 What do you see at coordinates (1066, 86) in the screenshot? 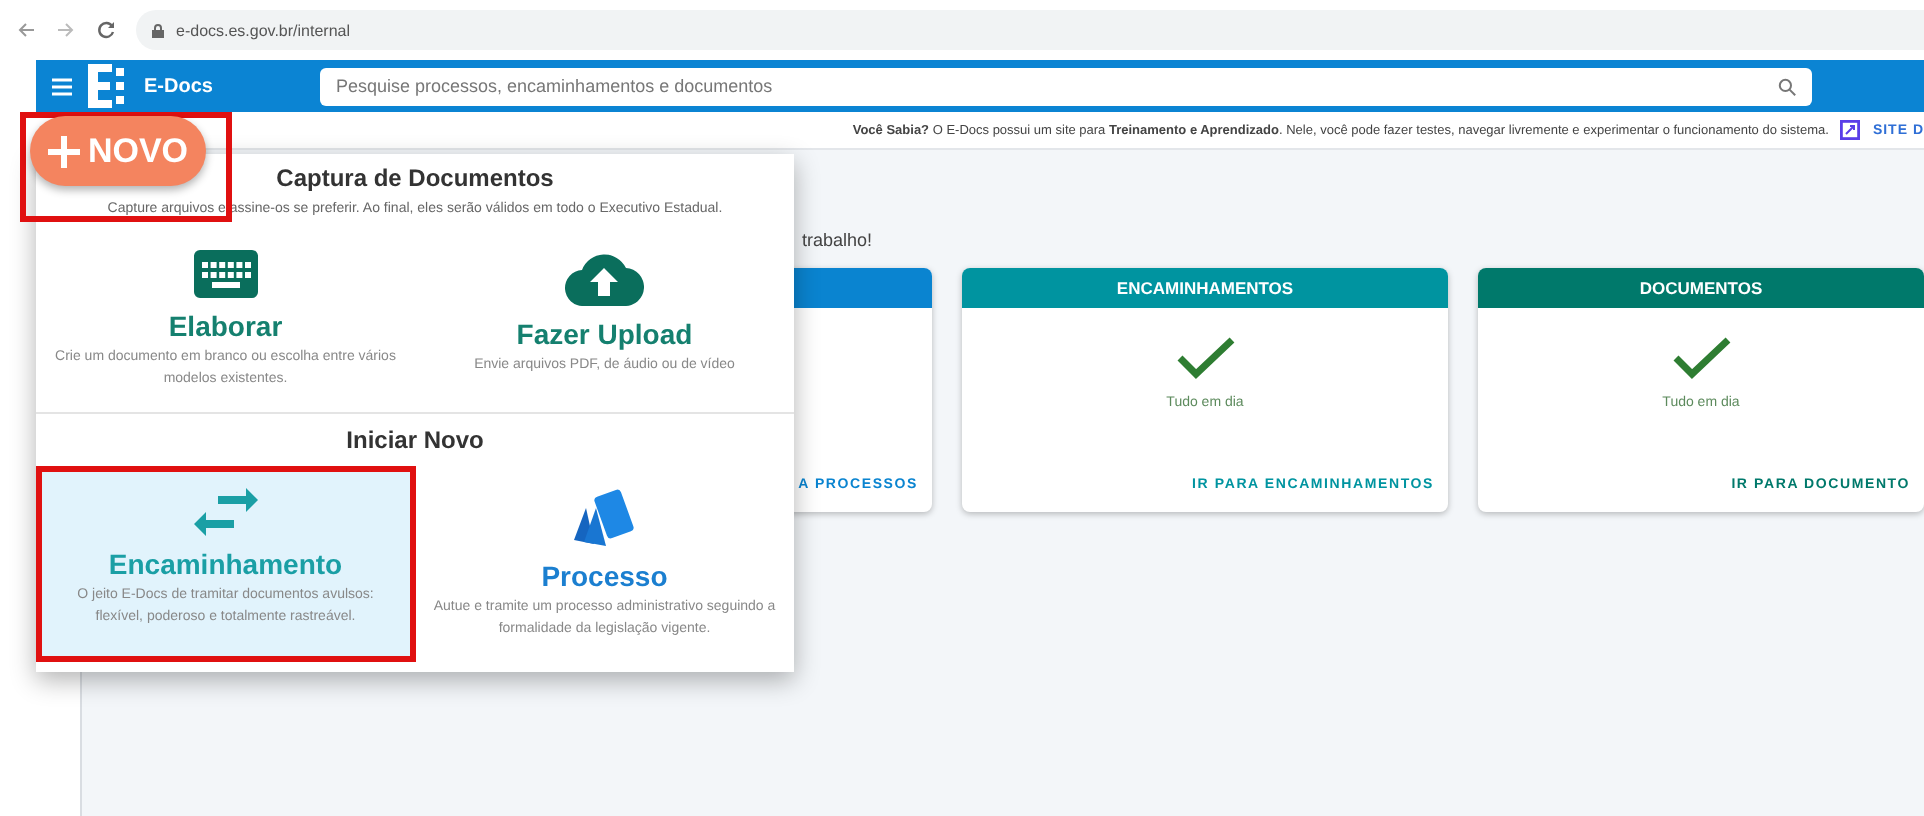
I see `search-field: Pesquise processos, encaminhamentos e documentos` at bounding box center [1066, 86].